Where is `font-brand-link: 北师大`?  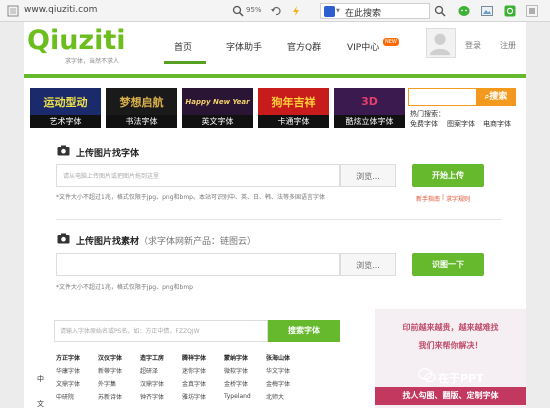 font-brand-link: 北师大 is located at coordinates (287, 396).